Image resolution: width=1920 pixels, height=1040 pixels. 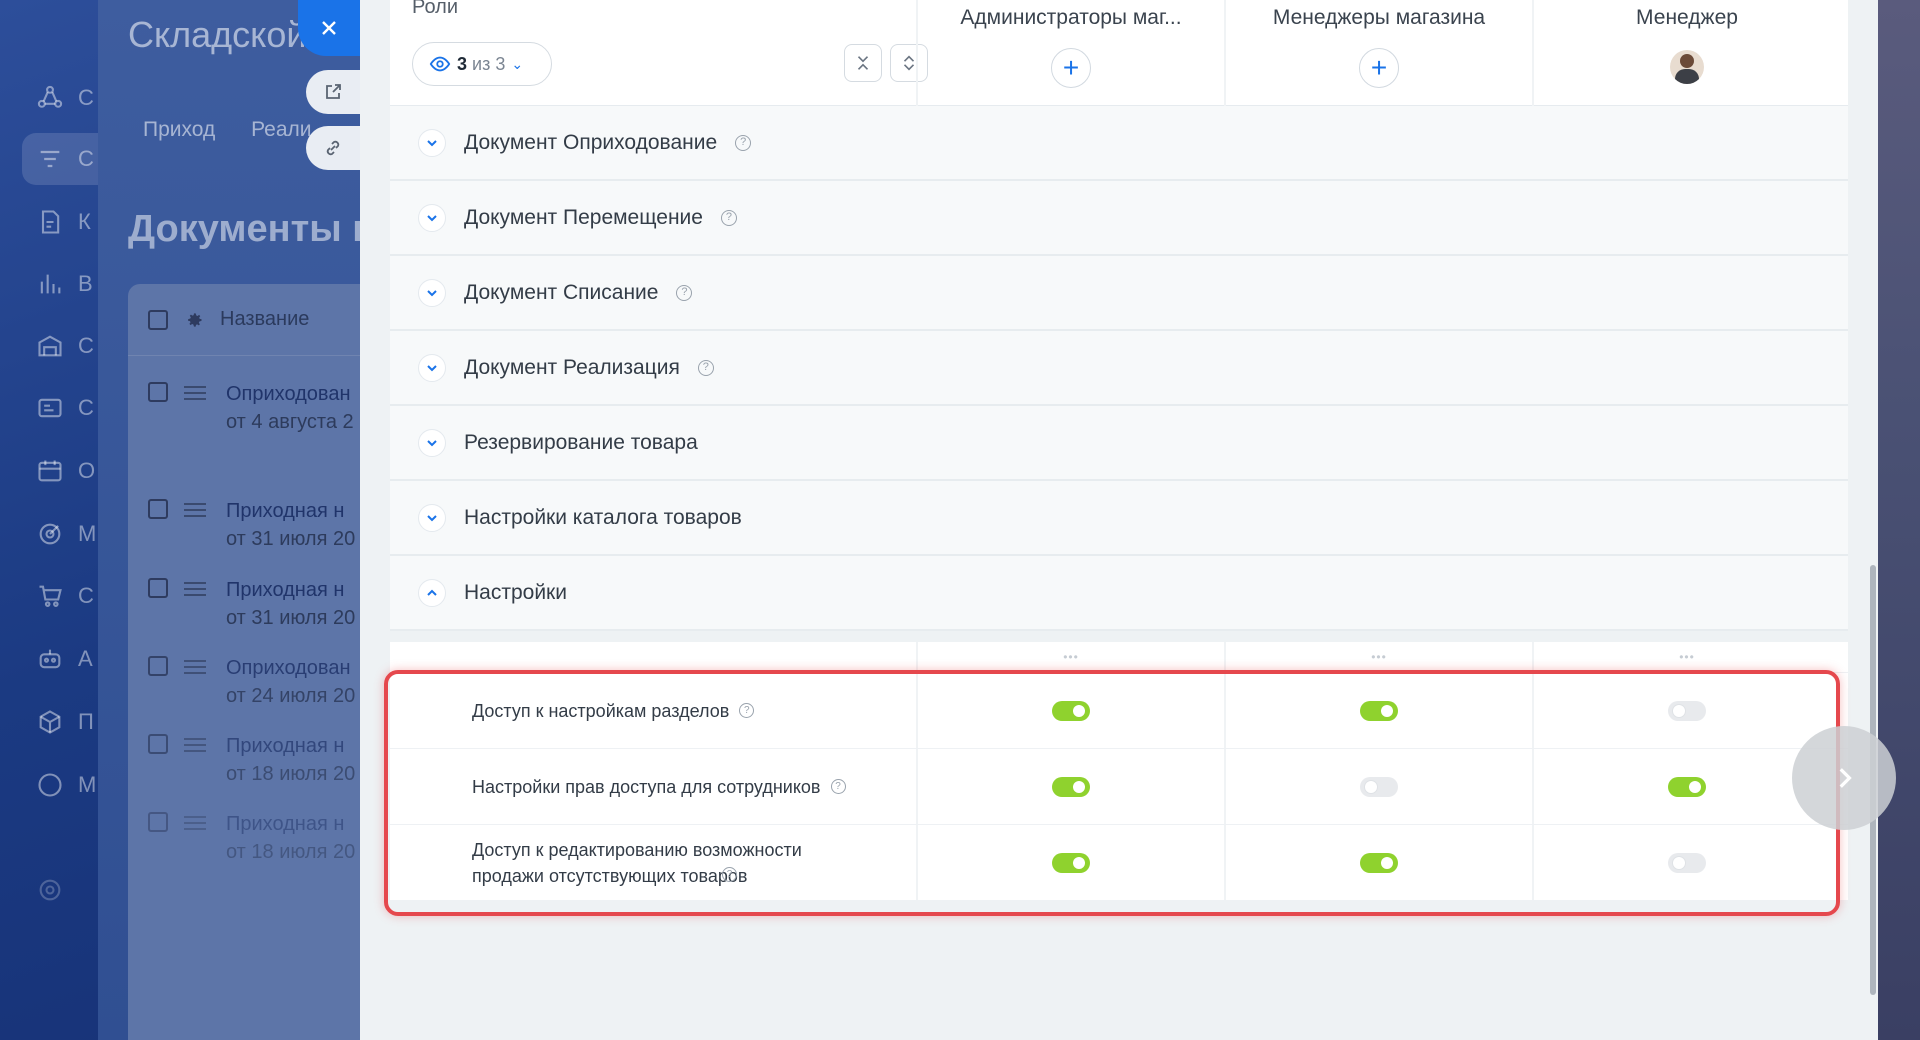 What do you see at coordinates (432, 592) in the screenshot?
I see `chevron-up-icon` at bounding box center [432, 592].